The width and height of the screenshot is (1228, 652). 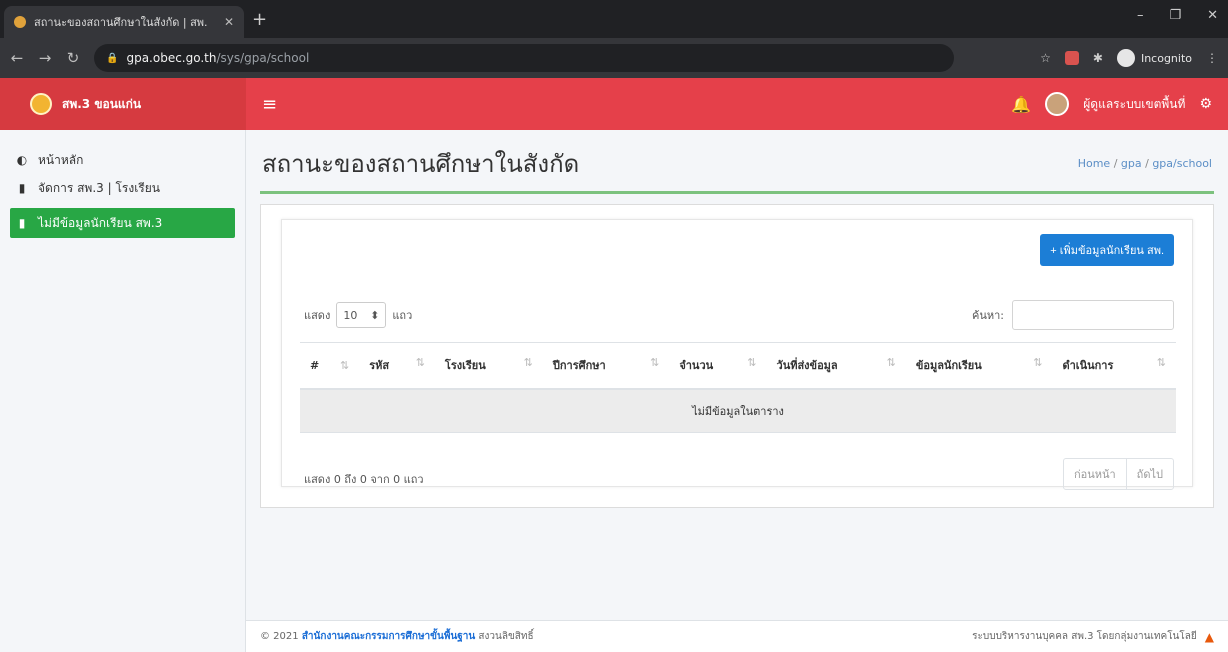 I want to click on breadcrumb-current: gpa/school, so click(x=1182, y=163).